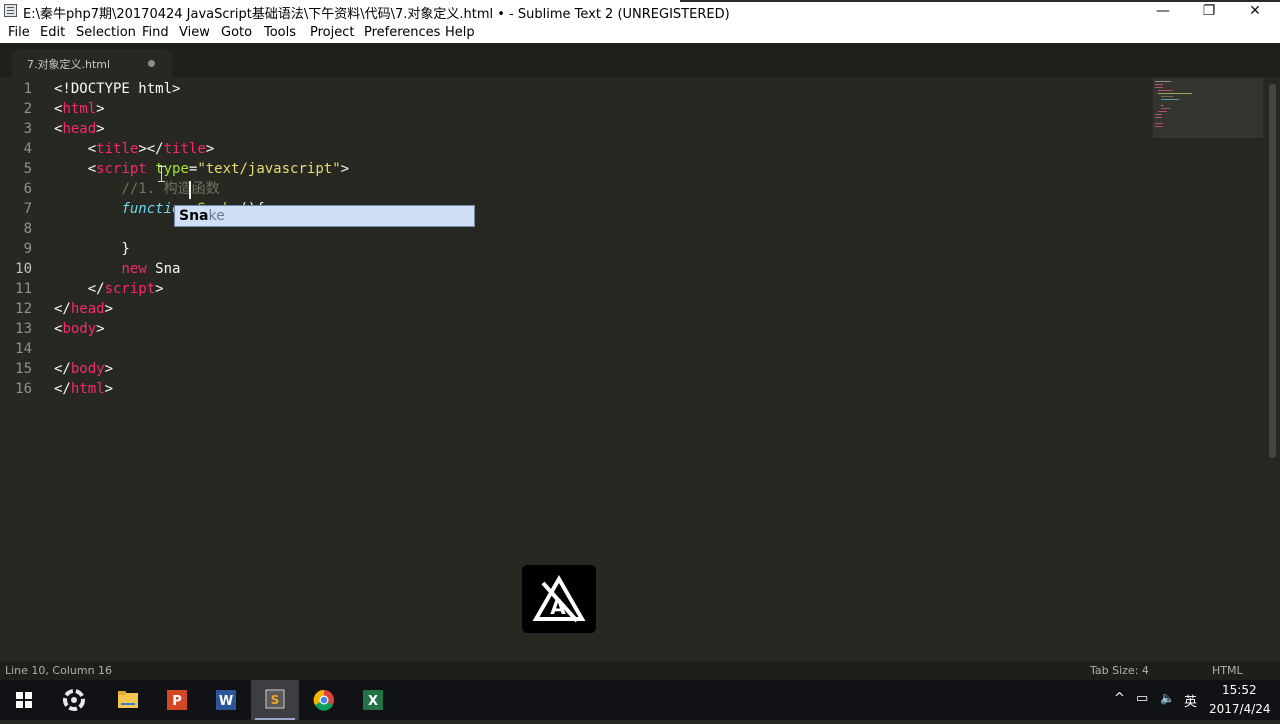  Describe the element at coordinates (201, 329) in the screenshot. I see `code-line: <body>` at that location.